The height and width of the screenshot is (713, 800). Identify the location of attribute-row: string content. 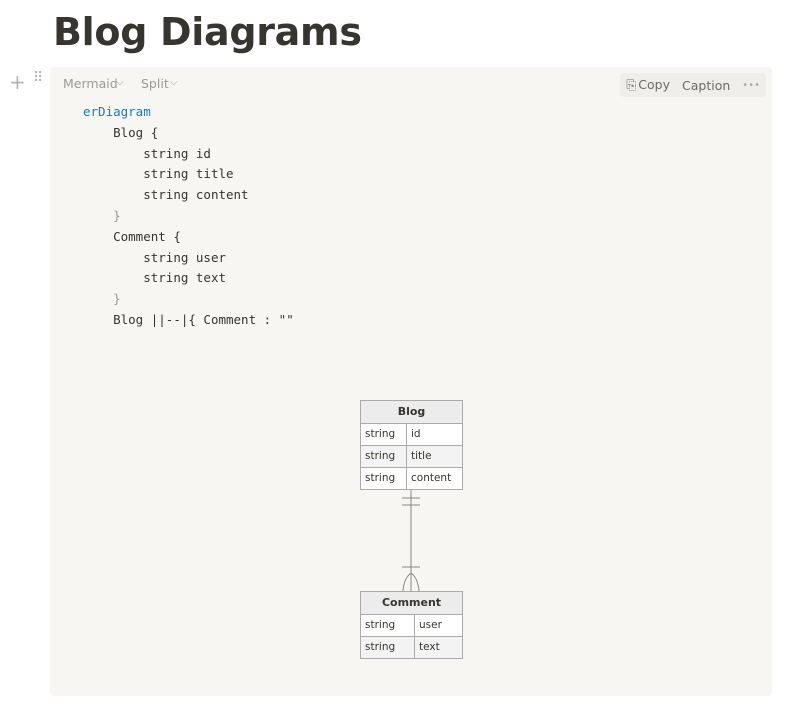
(411, 478).